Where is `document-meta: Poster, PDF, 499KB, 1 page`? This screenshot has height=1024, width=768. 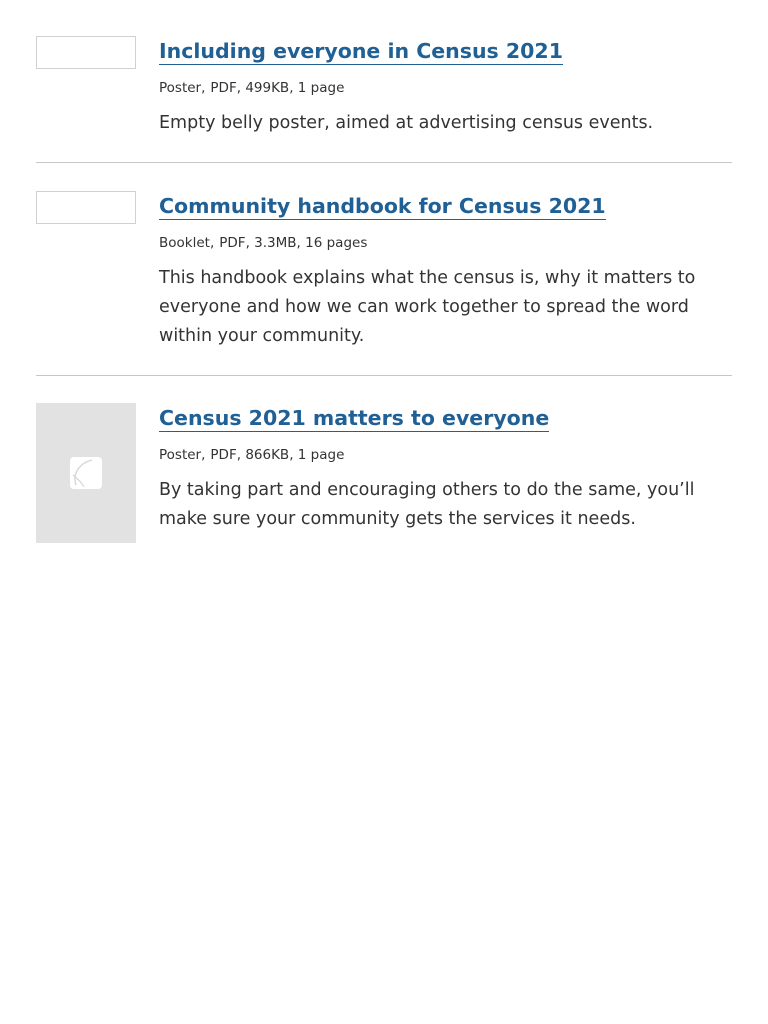 document-meta: Poster, PDF, 499KB, 1 page is located at coordinates (445, 88).